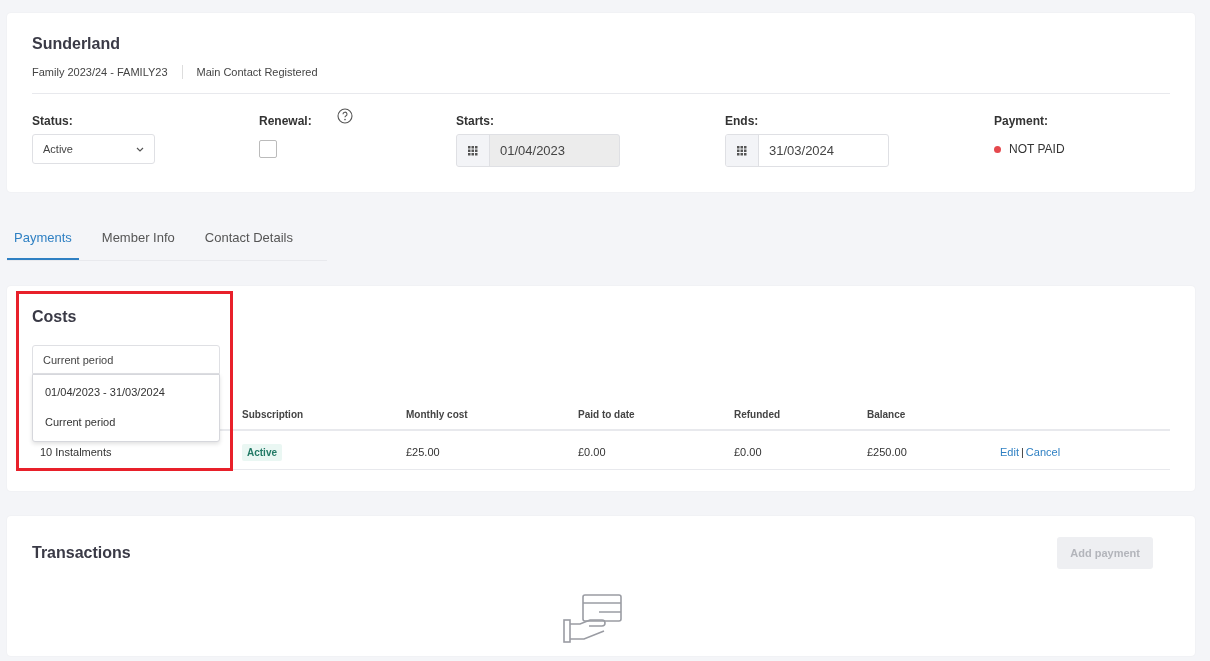 The image size is (1210, 661). Describe the element at coordinates (1009, 452) in the screenshot. I see `action-link: Edit` at that location.